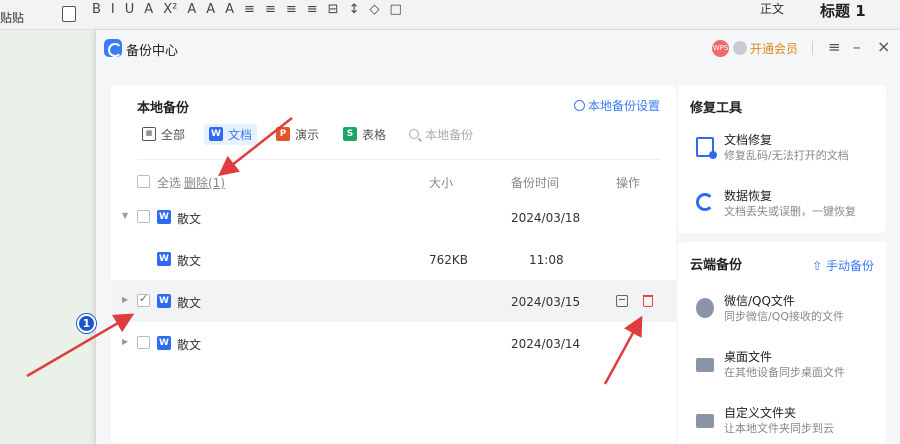  I want to click on desktop-files-item: 桌面文件 在其他设备同步桌面文件, so click(785, 366).